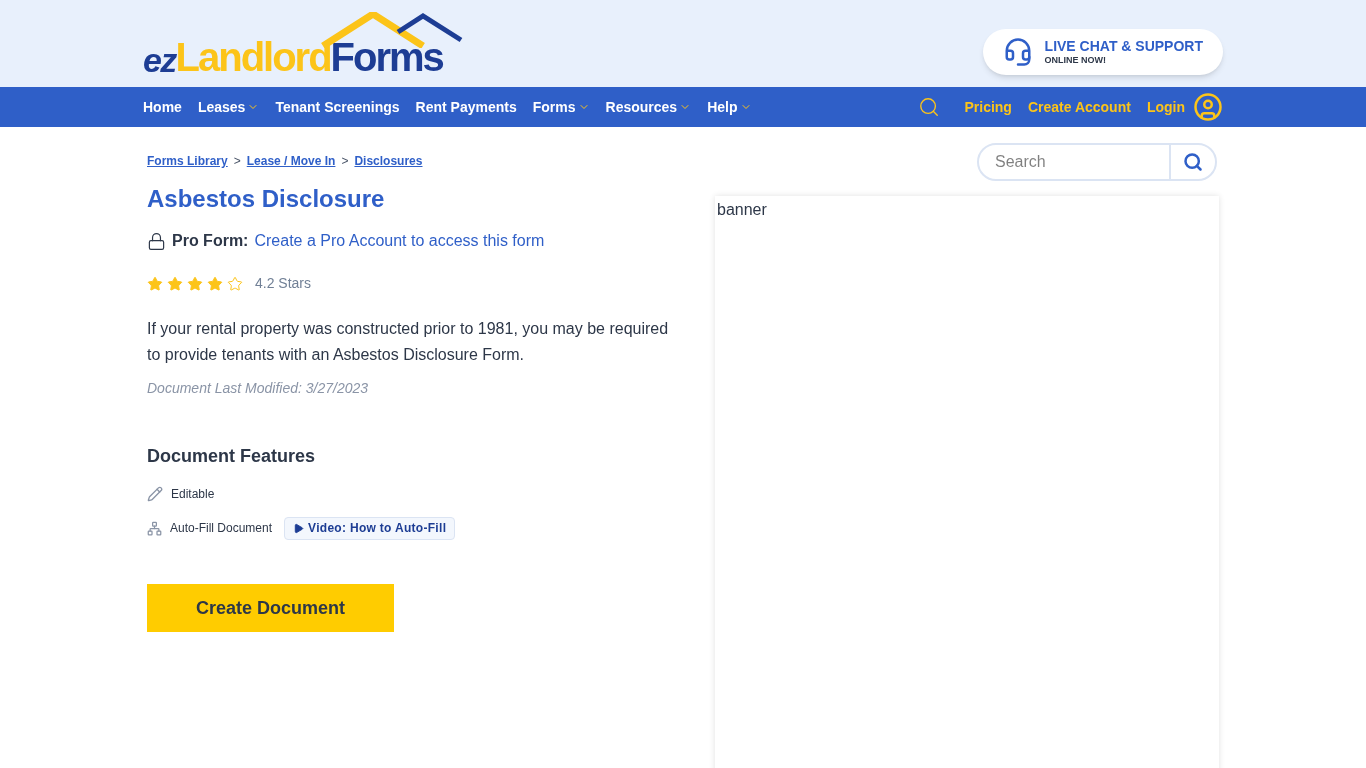 The height and width of the screenshot is (768, 1366). I want to click on nav-link: Leases, so click(228, 107).